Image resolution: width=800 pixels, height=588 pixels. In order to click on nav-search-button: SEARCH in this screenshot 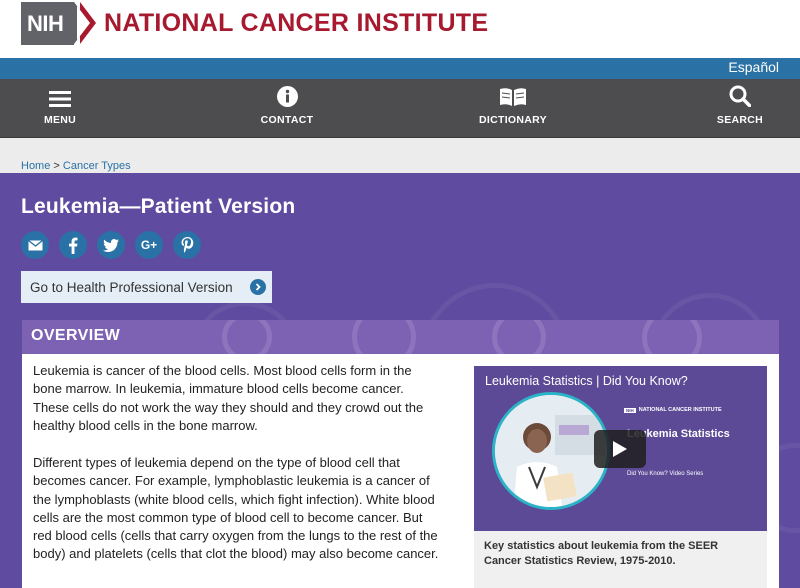, I will do `click(740, 108)`.